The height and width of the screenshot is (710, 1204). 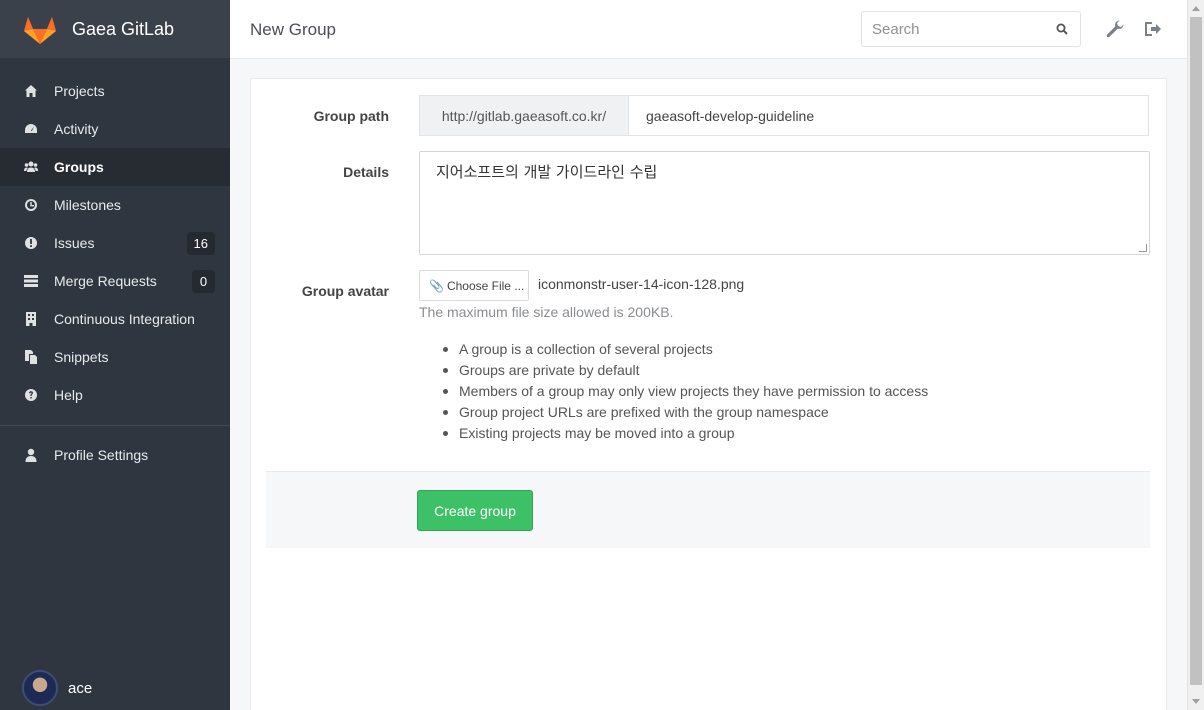 I want to click on admin-wrench-icon, so click(x=1115, y=29).